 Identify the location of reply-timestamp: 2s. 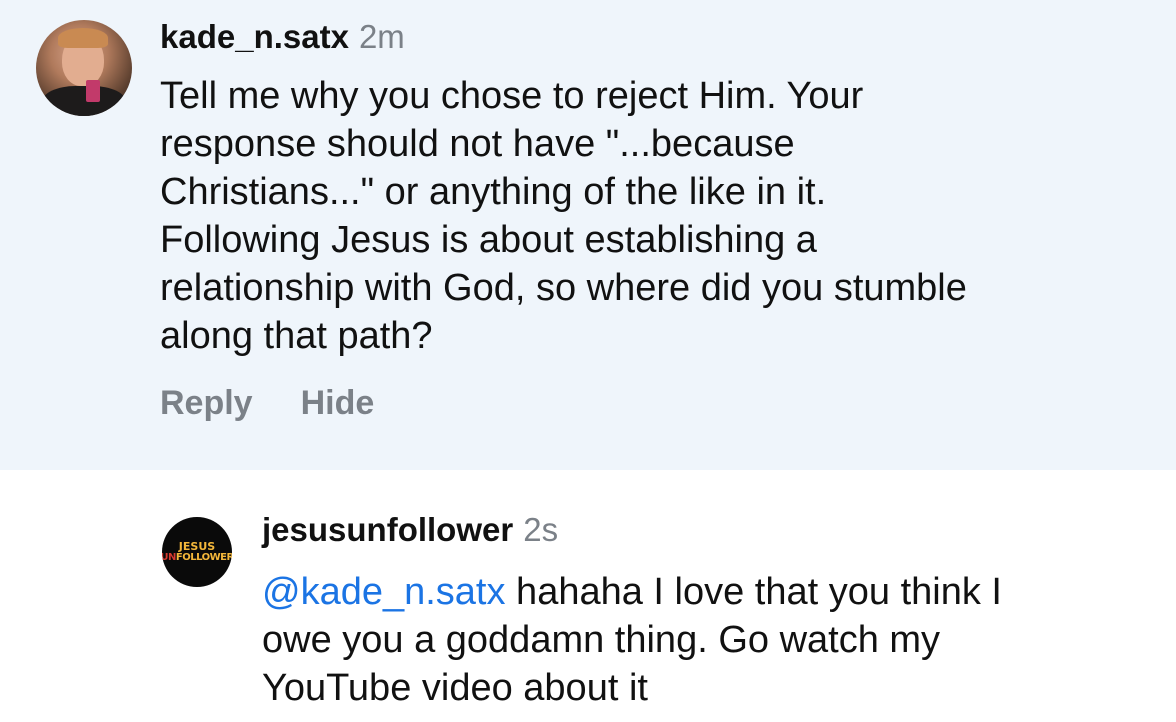
(541, 529).